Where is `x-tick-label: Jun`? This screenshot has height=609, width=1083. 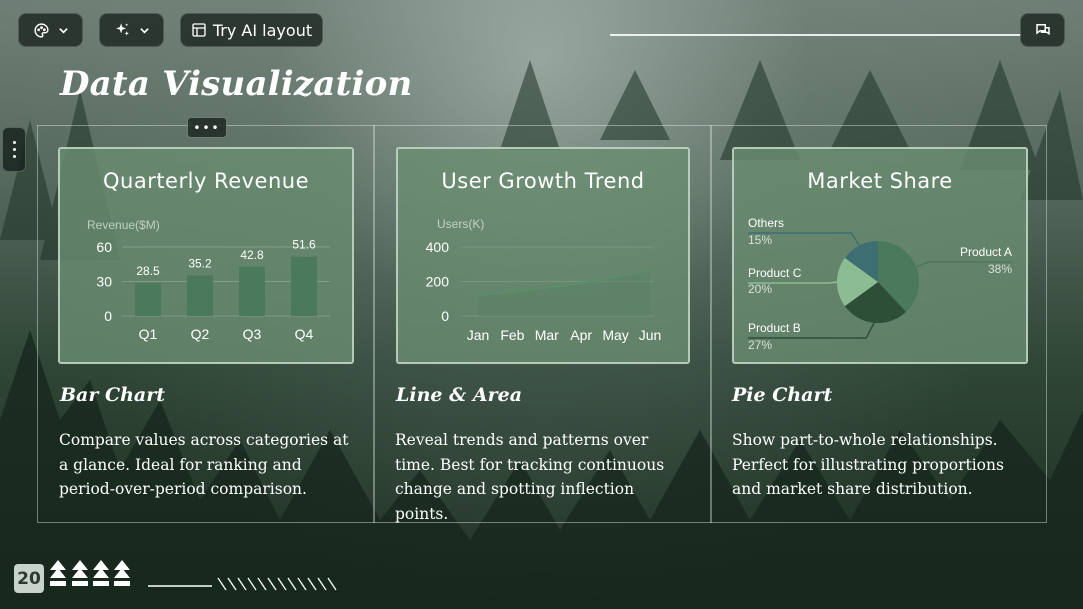 x-tick-label: Jun is located at coordinates (650, 335).